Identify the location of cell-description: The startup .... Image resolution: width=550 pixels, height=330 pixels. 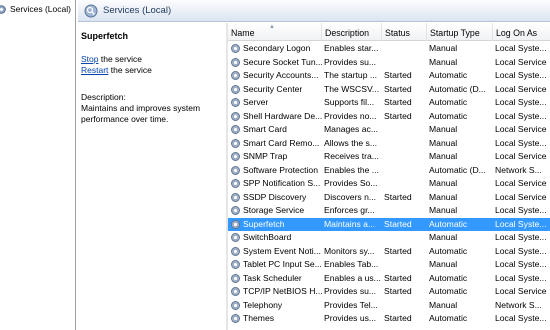
(351, 75).